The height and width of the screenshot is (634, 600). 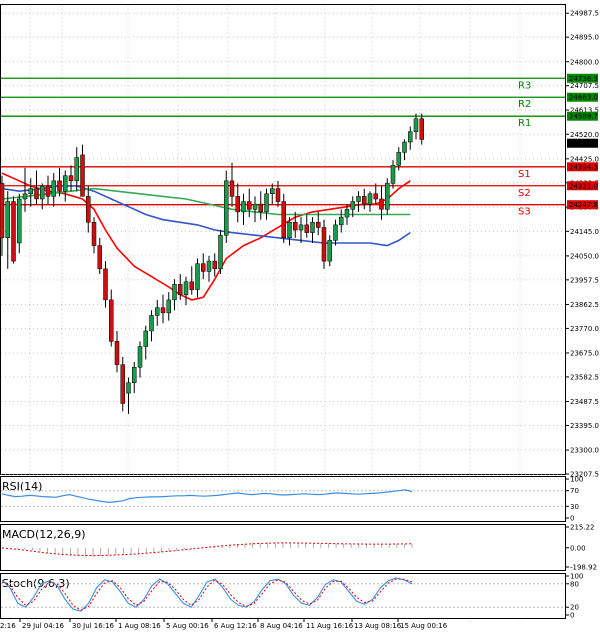 I want to click on level-label-r1: R1, so click(x=524, y=123).